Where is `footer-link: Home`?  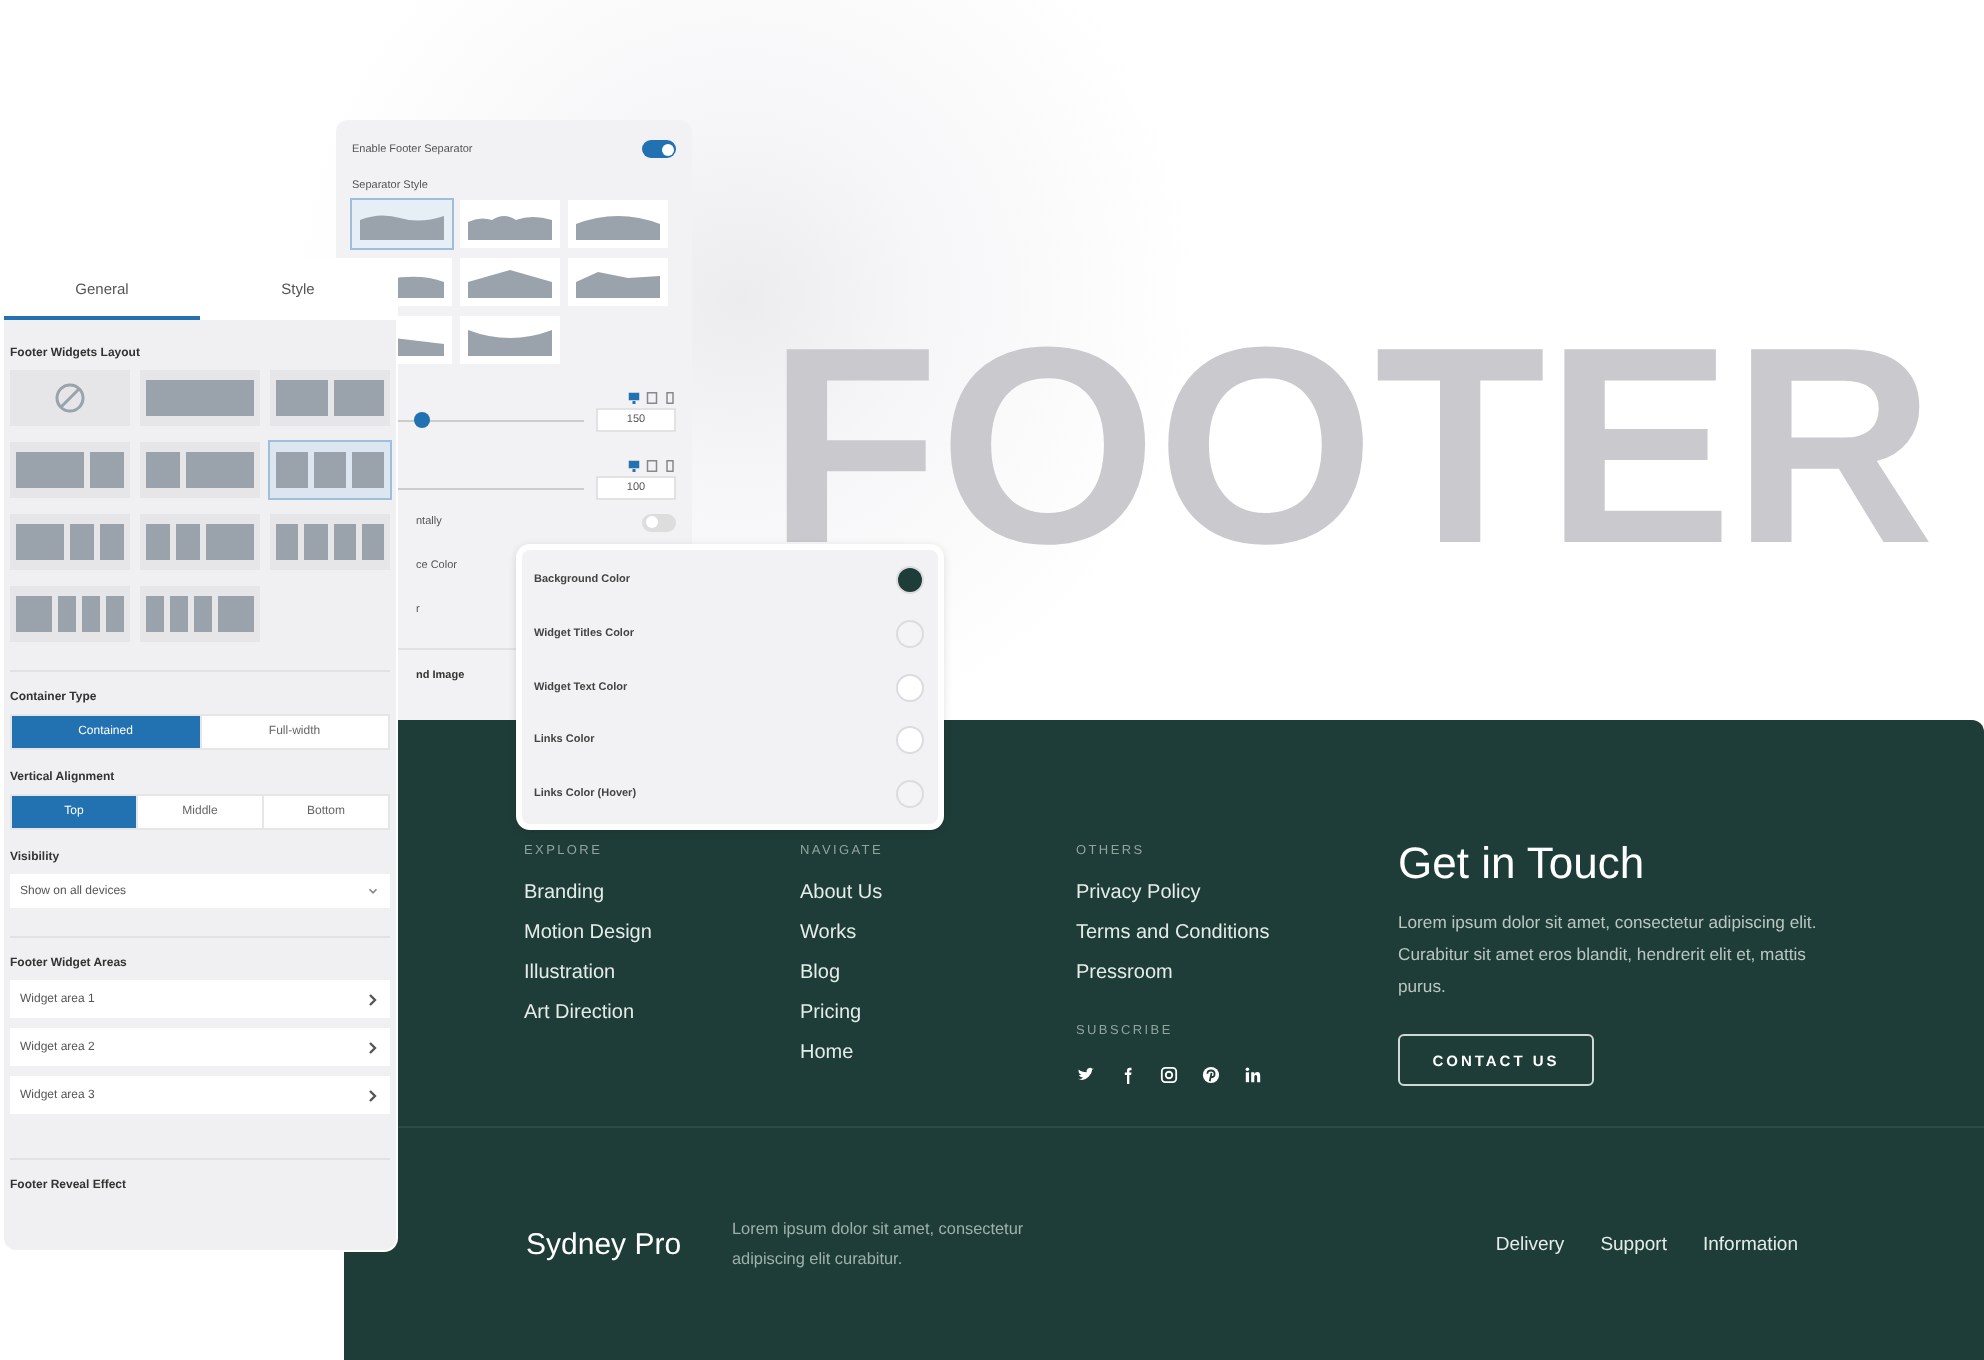 footer-link: Home is located at coordinates (938, 1062).